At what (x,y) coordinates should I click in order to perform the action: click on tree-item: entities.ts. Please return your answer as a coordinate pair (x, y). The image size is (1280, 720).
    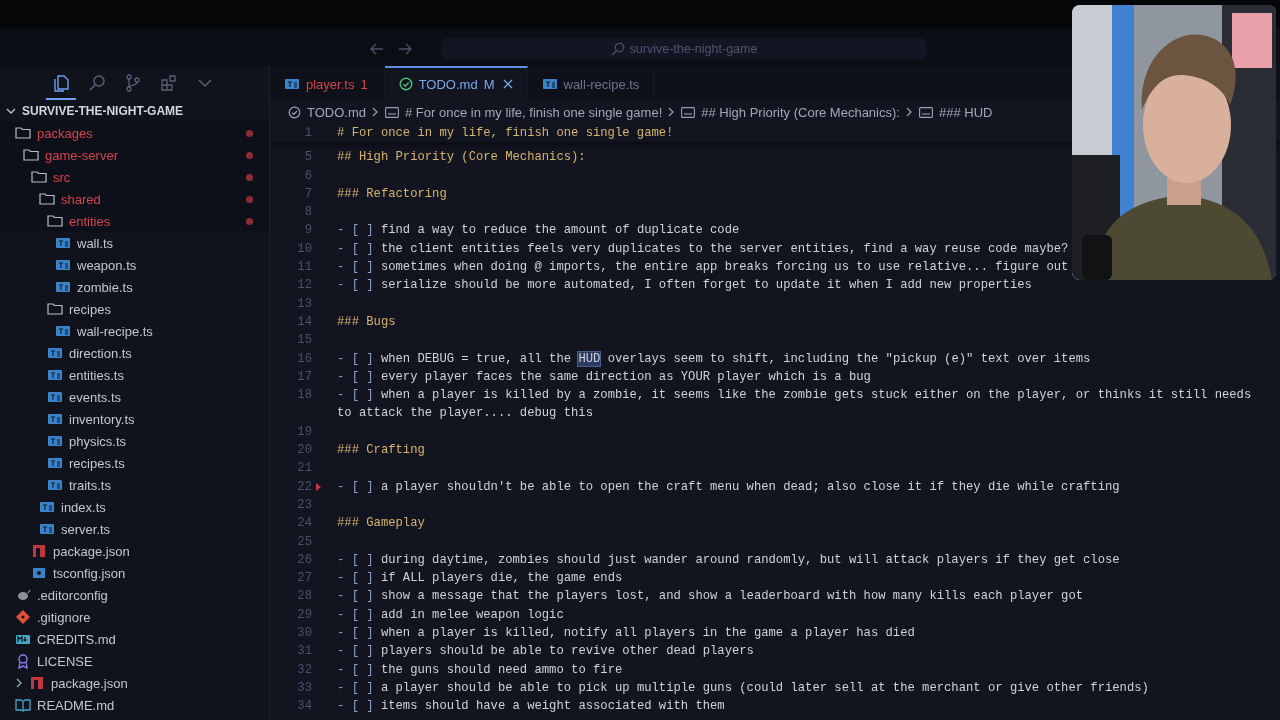
    Looking at the image, I should click on (62, 375).